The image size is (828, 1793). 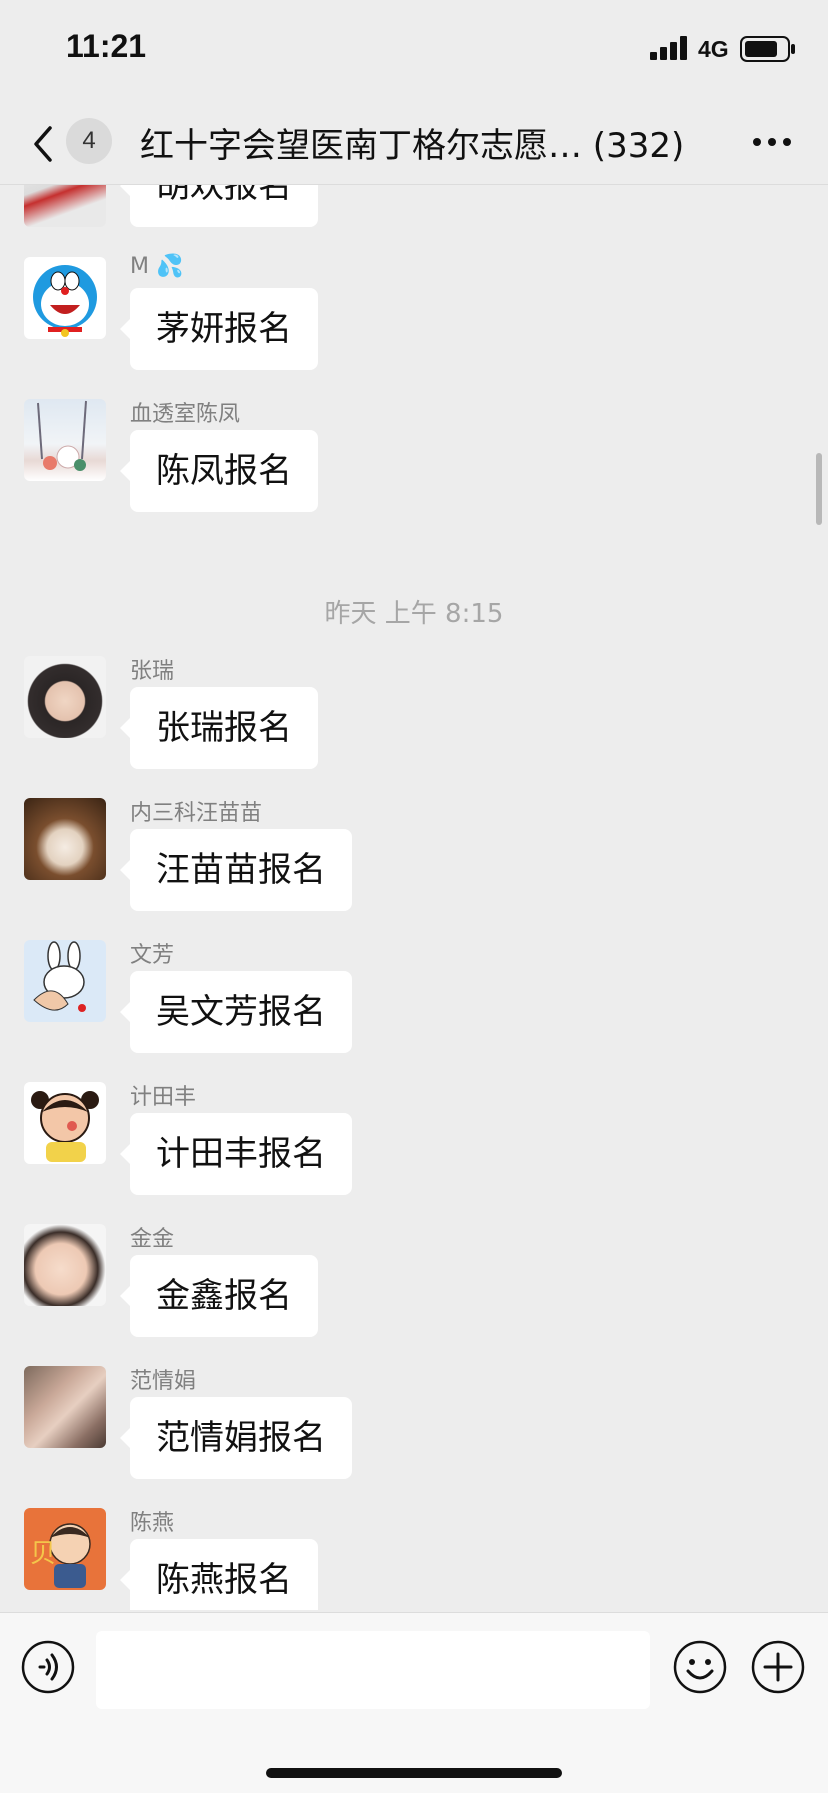 I want to click on message-bubble: 吴文芳报名, so click(x=236, y=1012).